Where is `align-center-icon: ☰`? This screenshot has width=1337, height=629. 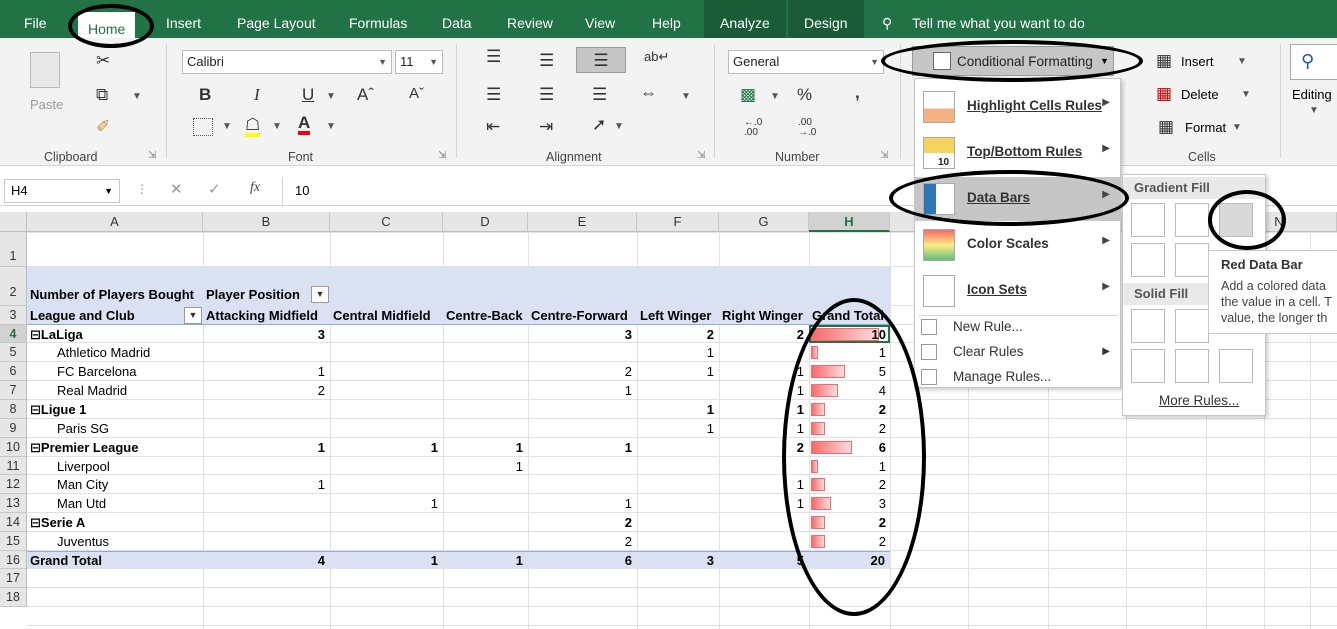
align-center-icon: ☰ is located at coordinates (546, 94).